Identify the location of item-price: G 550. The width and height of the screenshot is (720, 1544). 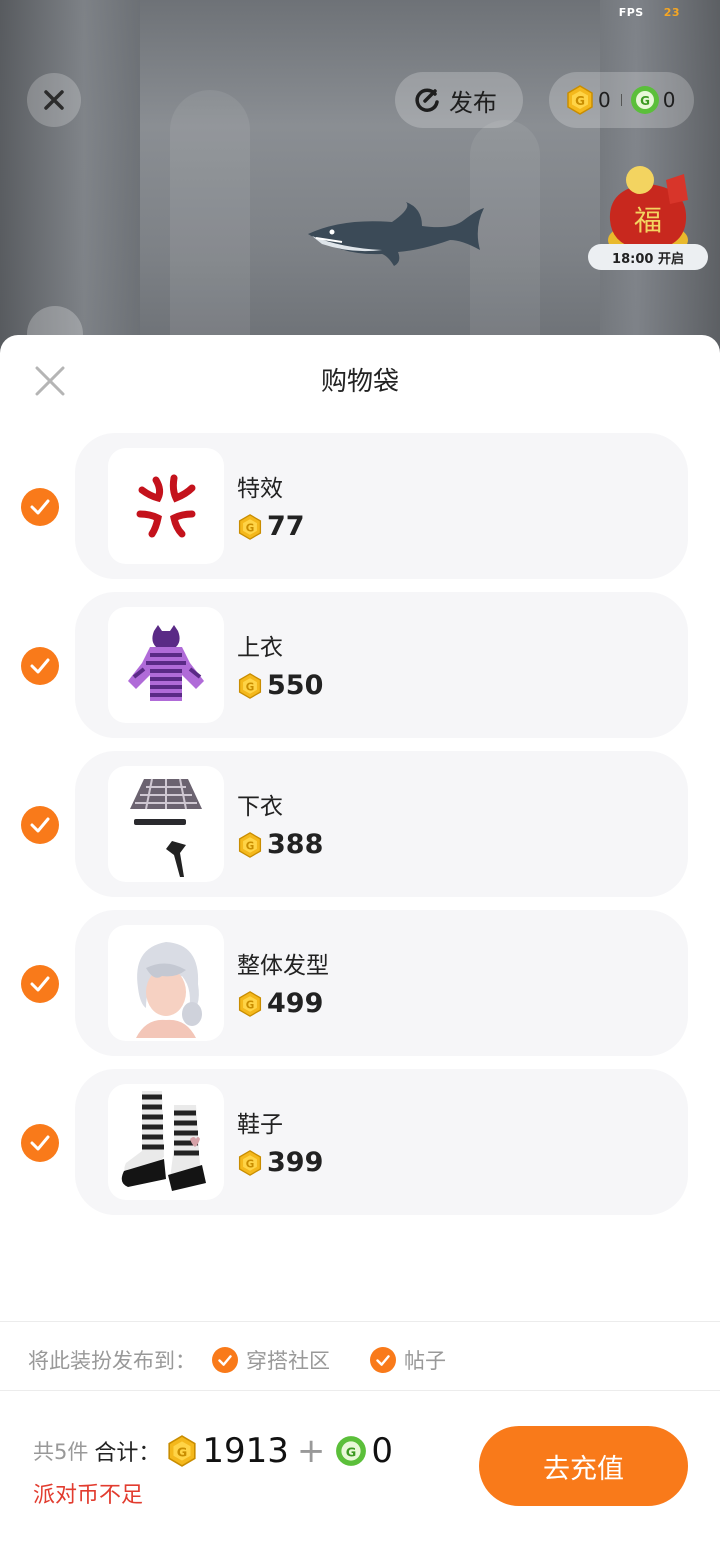
(280, 685).